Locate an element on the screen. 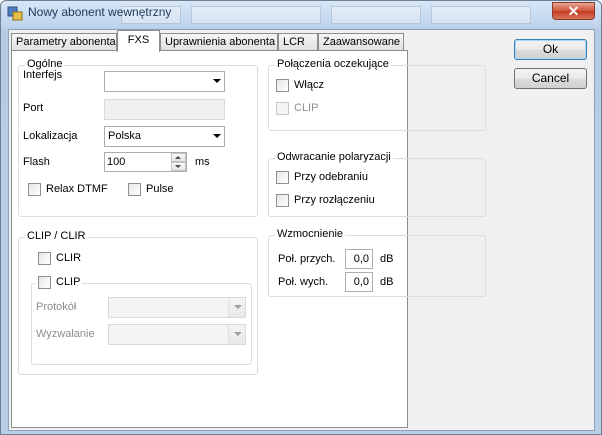  title-bar: Nowy abonent wewnętrzny ✕ is located at coordinates (301, 14).